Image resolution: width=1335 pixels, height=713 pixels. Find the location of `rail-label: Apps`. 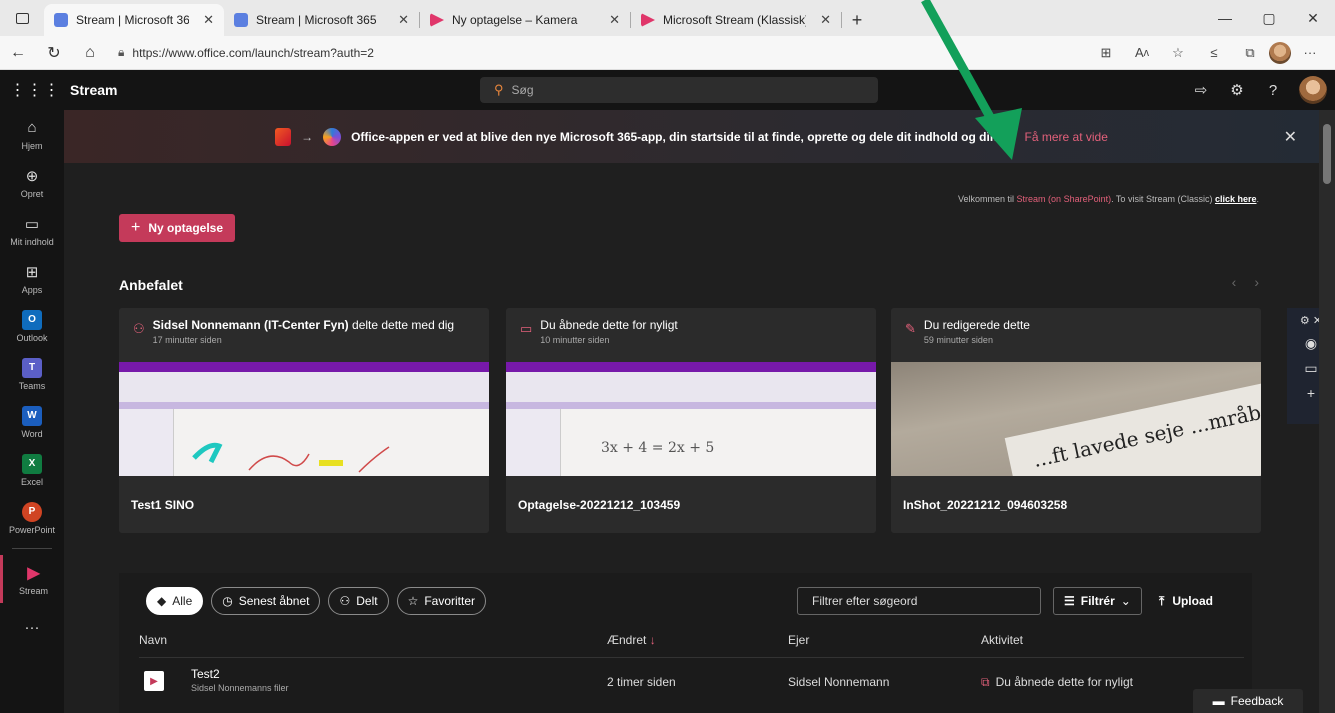

rail-label: Apps is located at coordinates (32, 289).